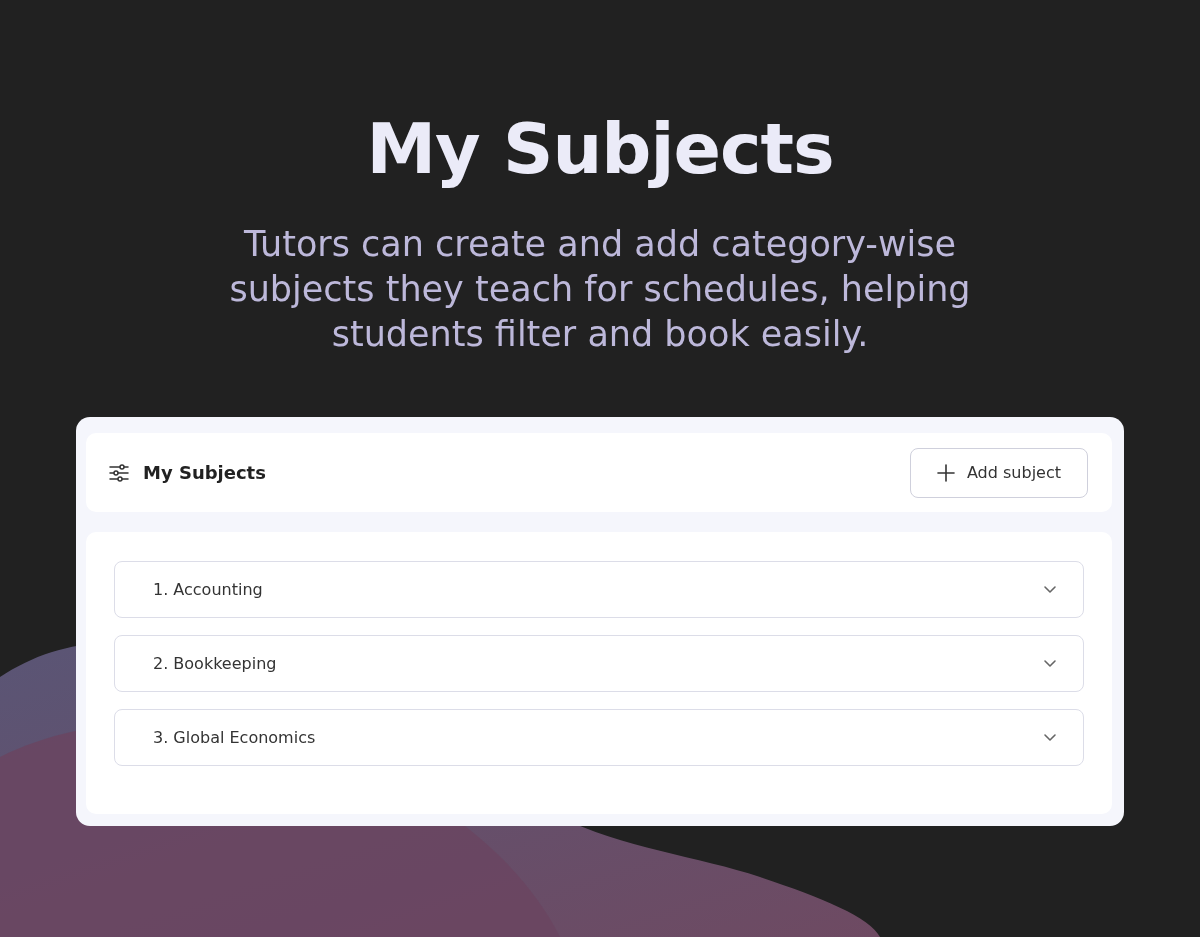 Image resolution: width=1200 pixels, height=937 pixels. Describe the element at coordinates (119, 472) in the screenshot. I see `filter-sliders-icon` at that location.